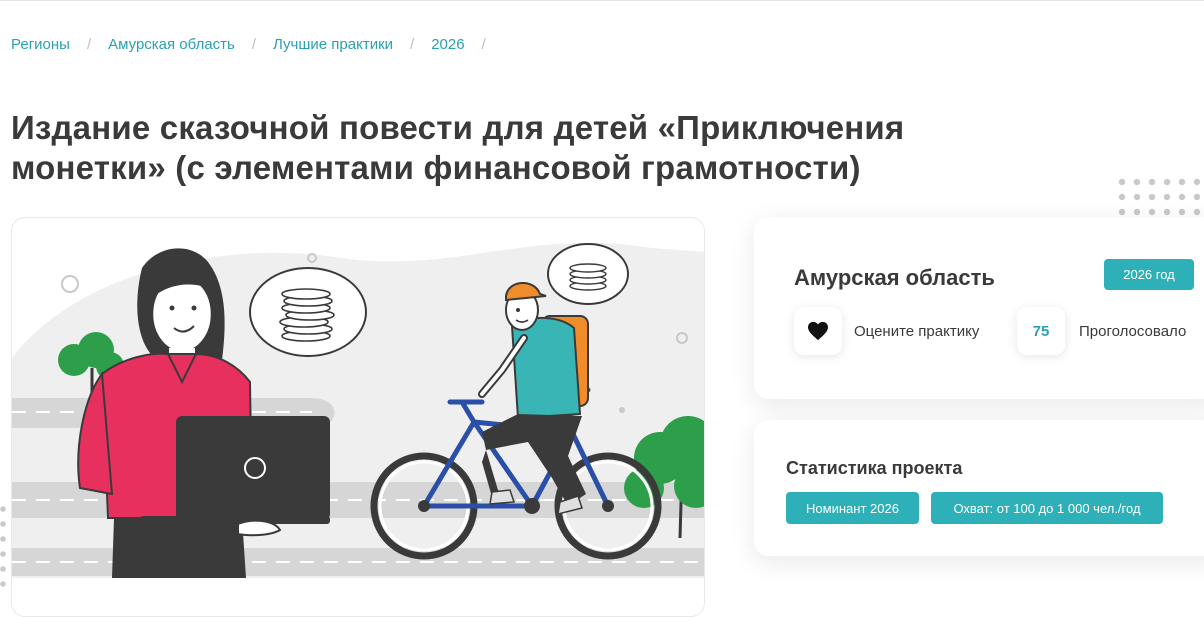  Describe the element at coordinates (894, 277) in the screenshot. I see `region-name: Амурская область` at that location.